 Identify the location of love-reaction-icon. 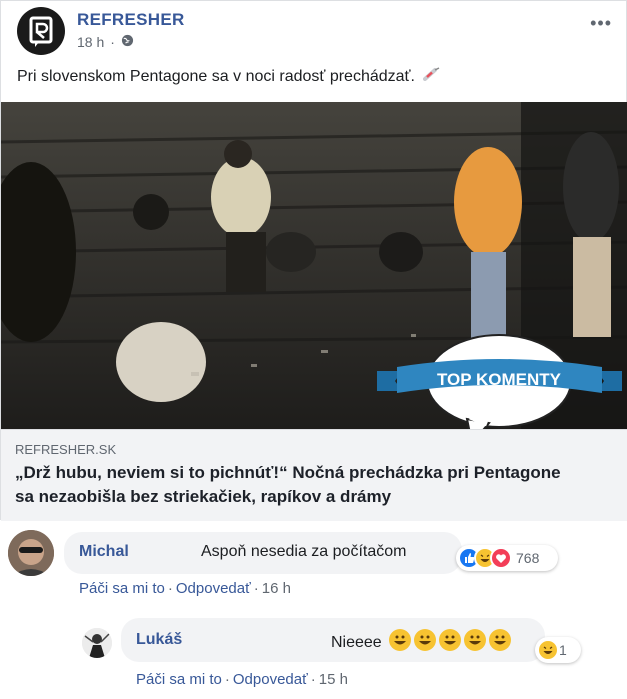
(501, 558).